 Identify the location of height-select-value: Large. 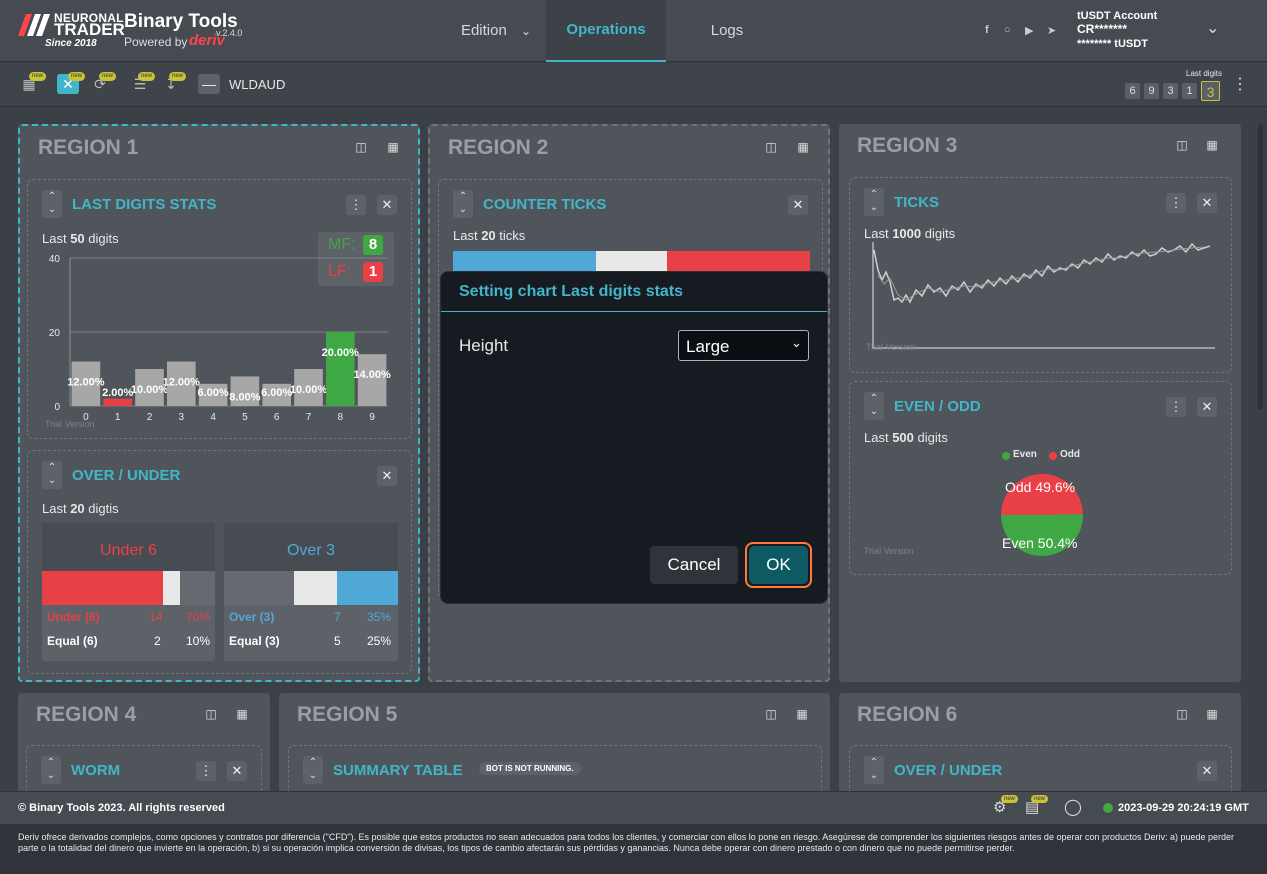
(708, 346).